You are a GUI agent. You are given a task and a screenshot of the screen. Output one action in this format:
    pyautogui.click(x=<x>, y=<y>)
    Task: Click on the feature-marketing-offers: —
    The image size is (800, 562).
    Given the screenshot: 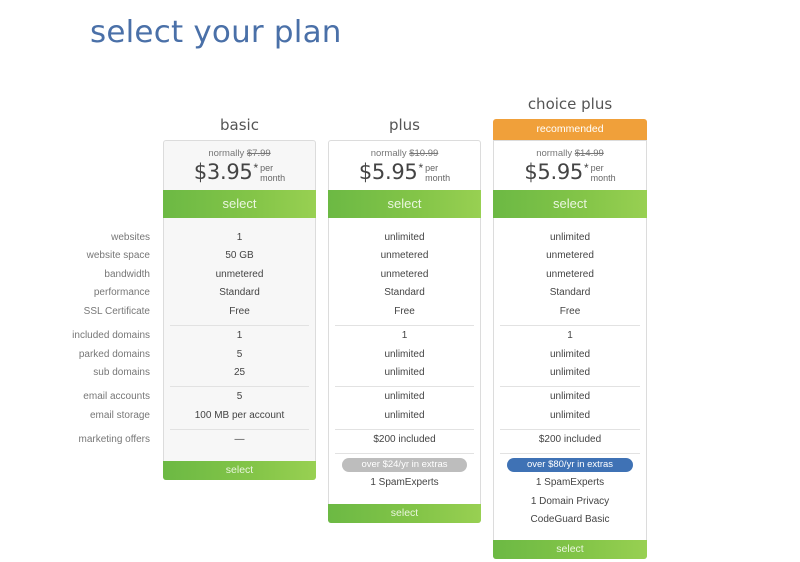 What is the action you would take?
    pyautogui.click(x=239, y=439)
    